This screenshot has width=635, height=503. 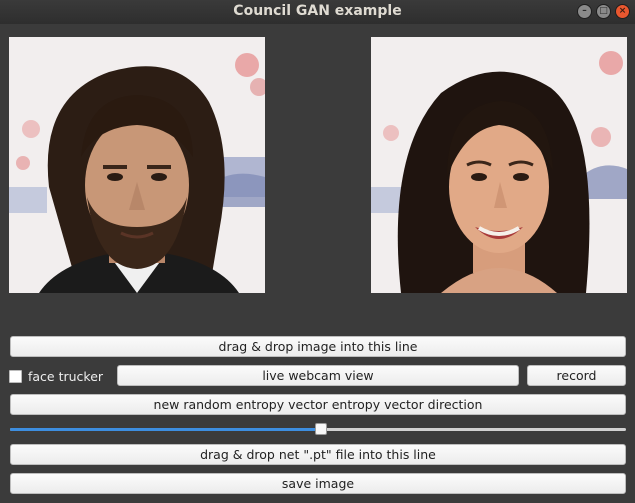 I want to click on drop-image-line: drag & drop image into this line, so click(x=318, y=346).